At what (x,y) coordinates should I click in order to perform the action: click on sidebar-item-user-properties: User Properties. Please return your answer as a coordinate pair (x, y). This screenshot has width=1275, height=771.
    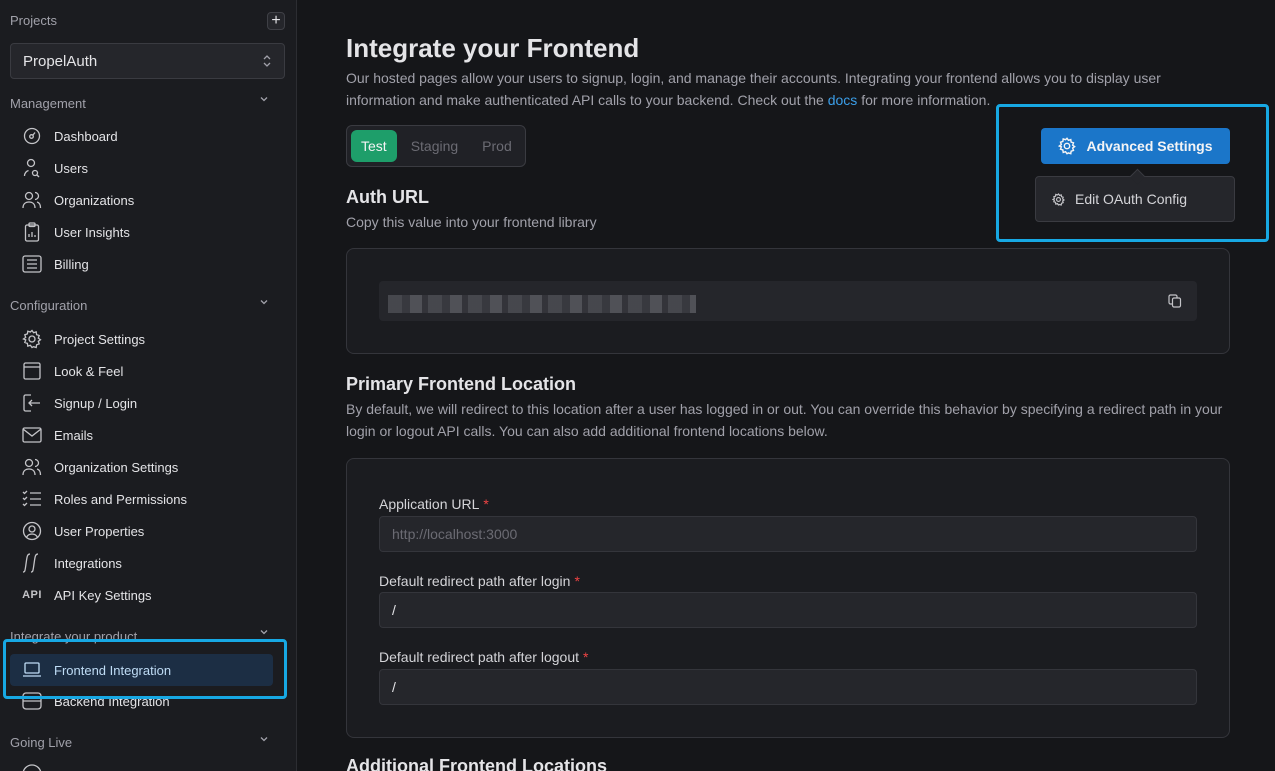
    Looking at the image, I should click on (141, 531).